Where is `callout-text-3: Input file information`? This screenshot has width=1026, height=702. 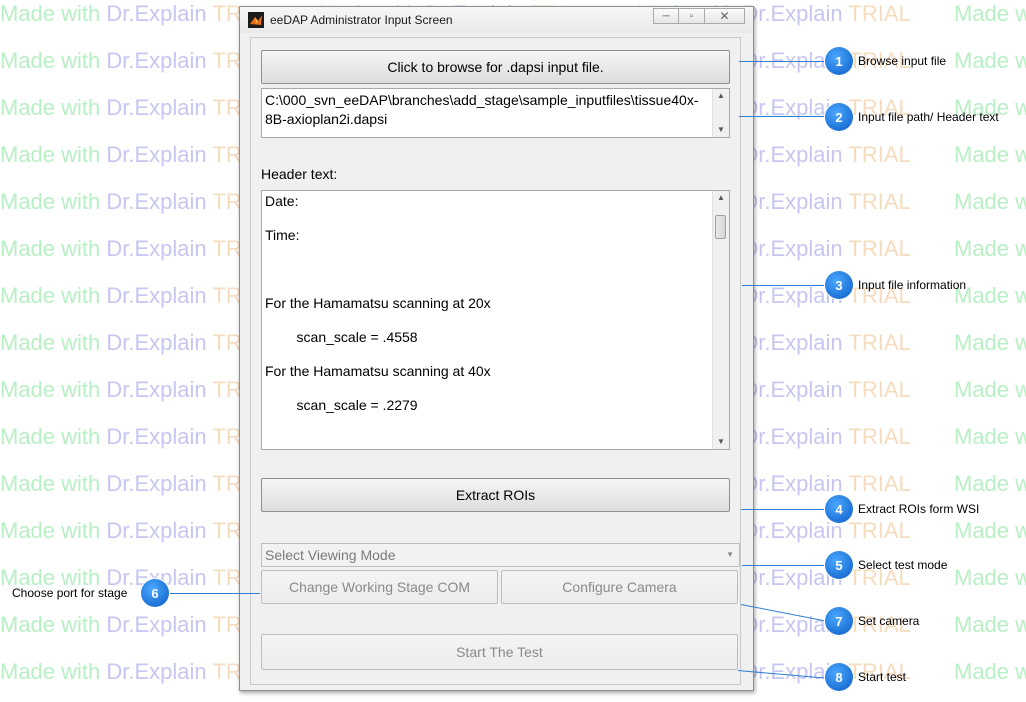 callout-text-3: Input file information is located at coordinates (912, 285).